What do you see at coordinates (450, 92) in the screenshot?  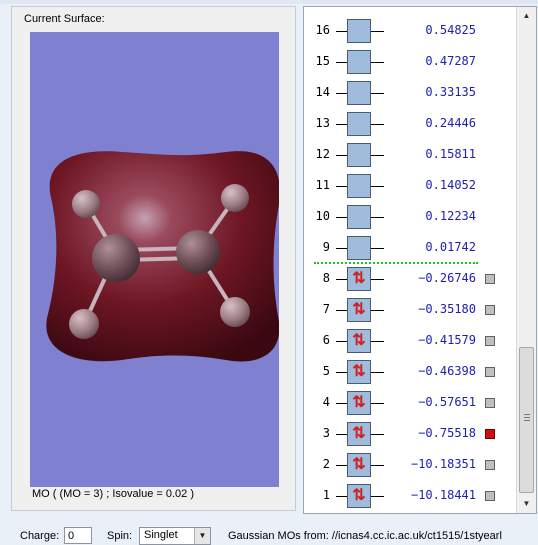 I see `mo-energy-value: 0.33135` at bounding box center [450, 92].